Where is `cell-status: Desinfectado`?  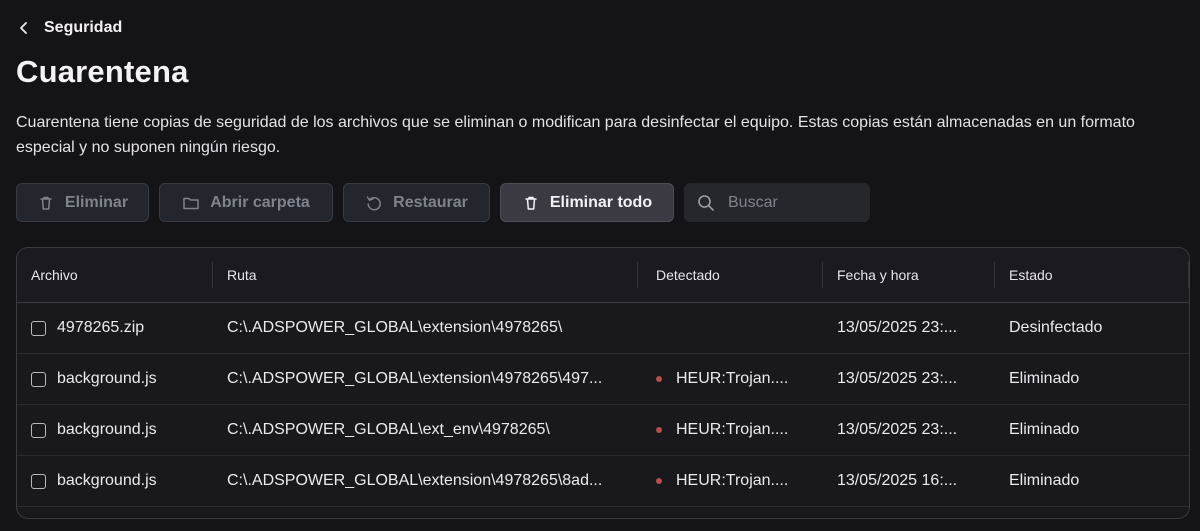
cell-status: Desinfectado is located at coordinates (1056, 327).